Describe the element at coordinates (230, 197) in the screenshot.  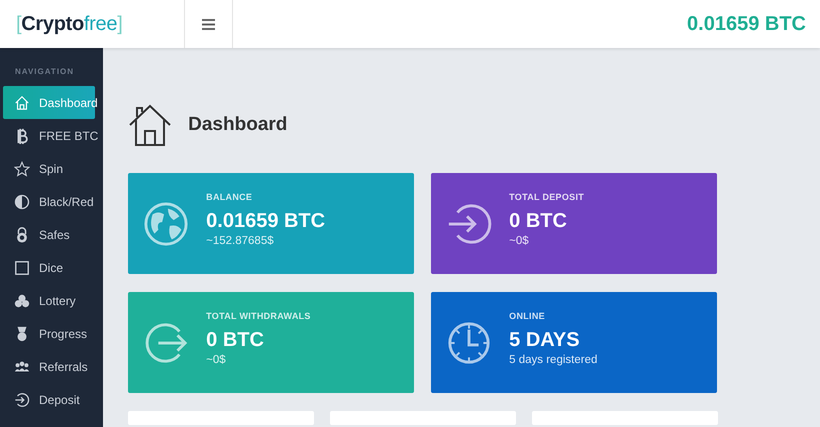
I see `stat-label: BALANCE` at that location.